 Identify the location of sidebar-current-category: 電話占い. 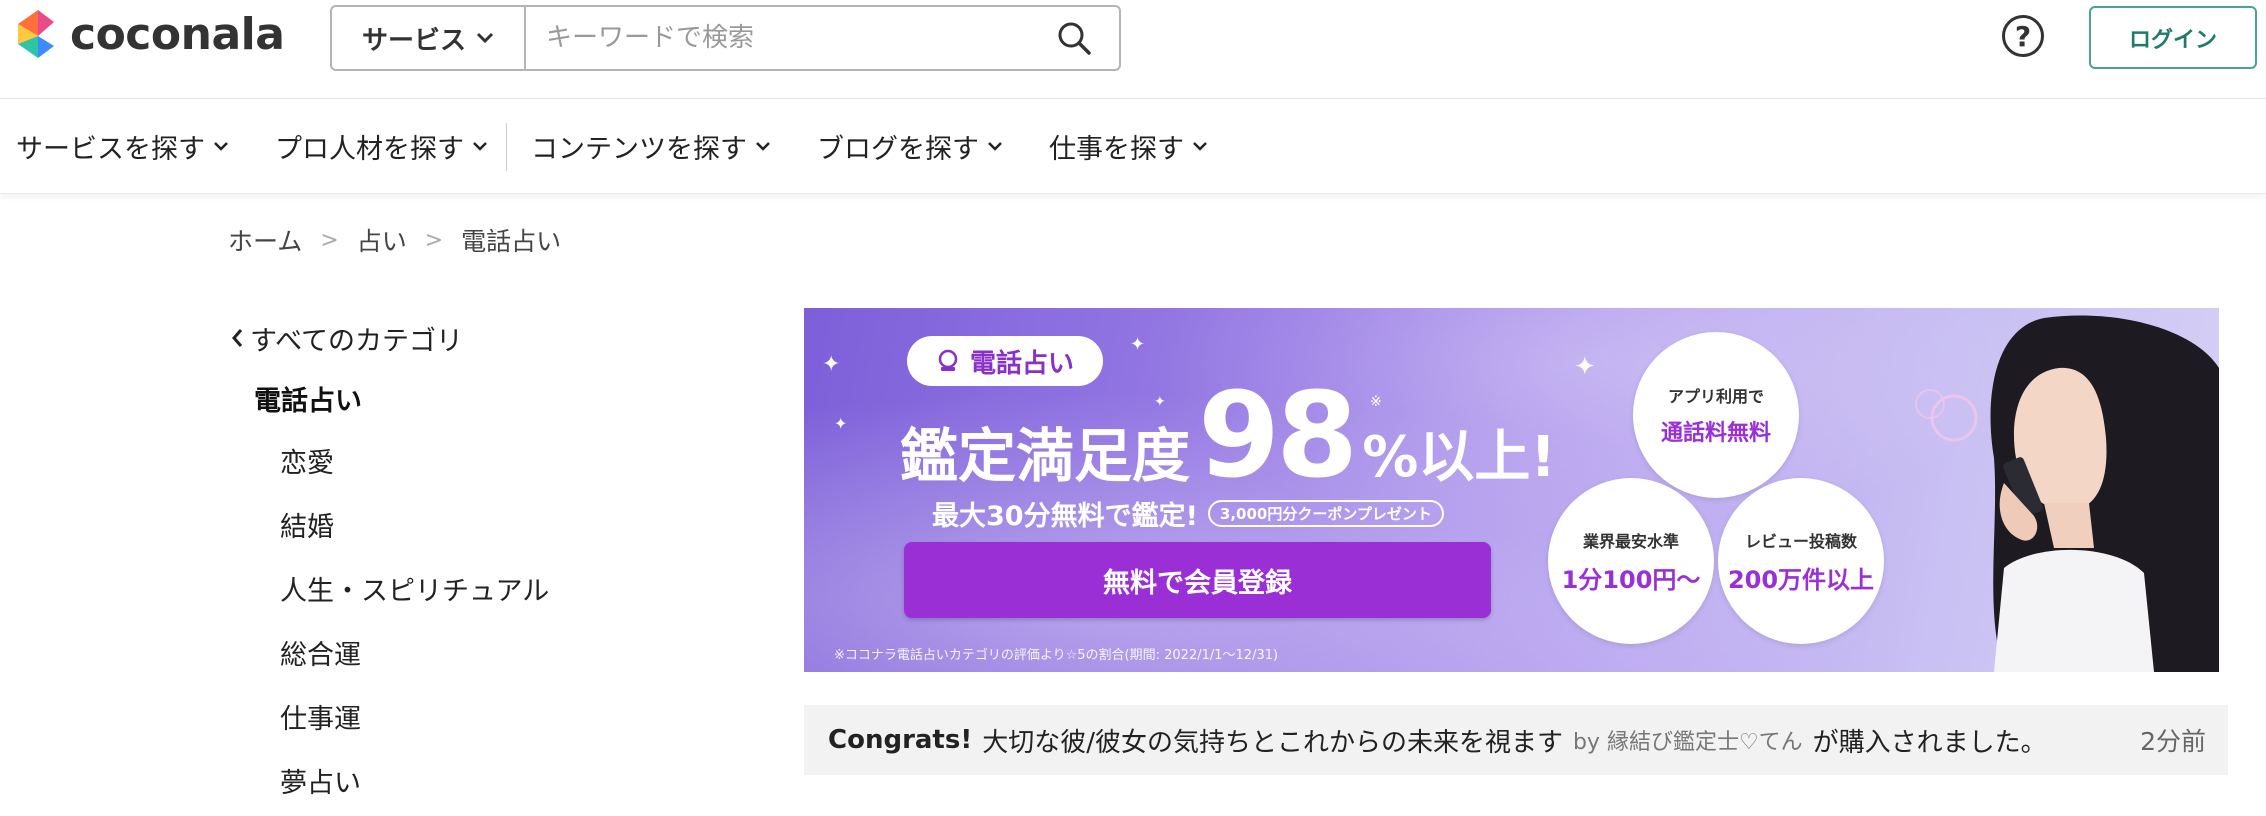
(490, 402).